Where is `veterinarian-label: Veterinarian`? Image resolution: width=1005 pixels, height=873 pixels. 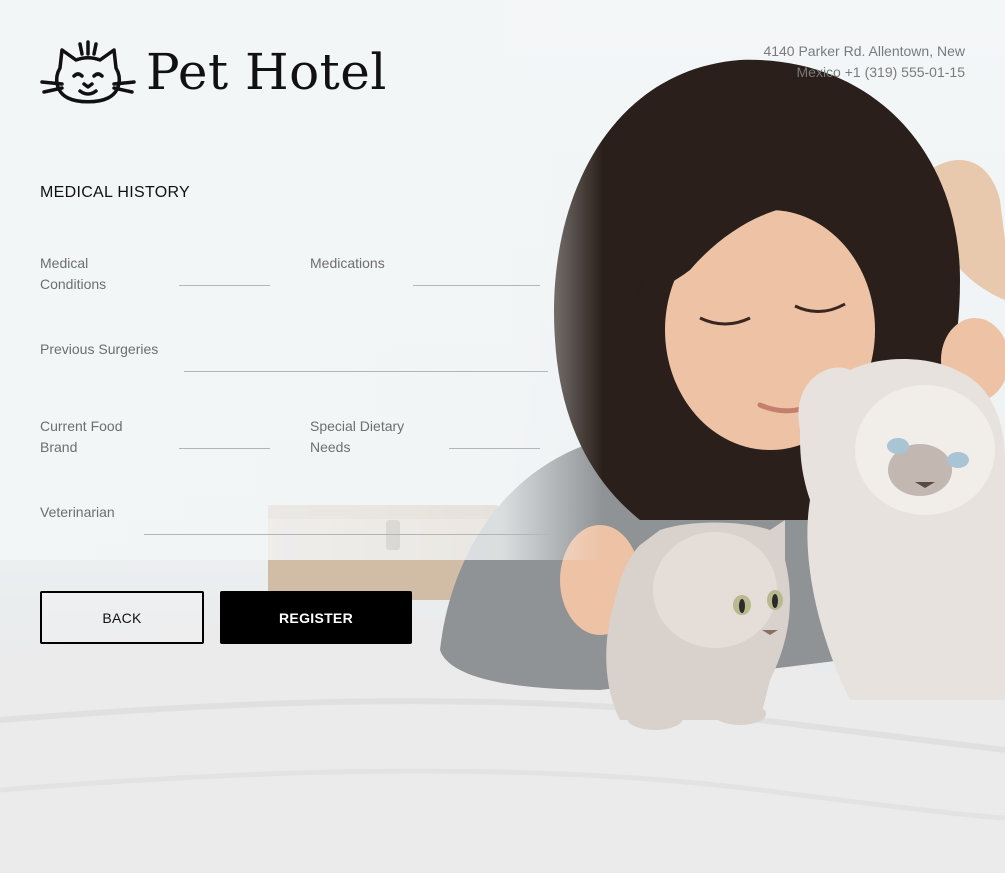 veterinarian-label: Veterinarian is located at coordinates (77, 512).